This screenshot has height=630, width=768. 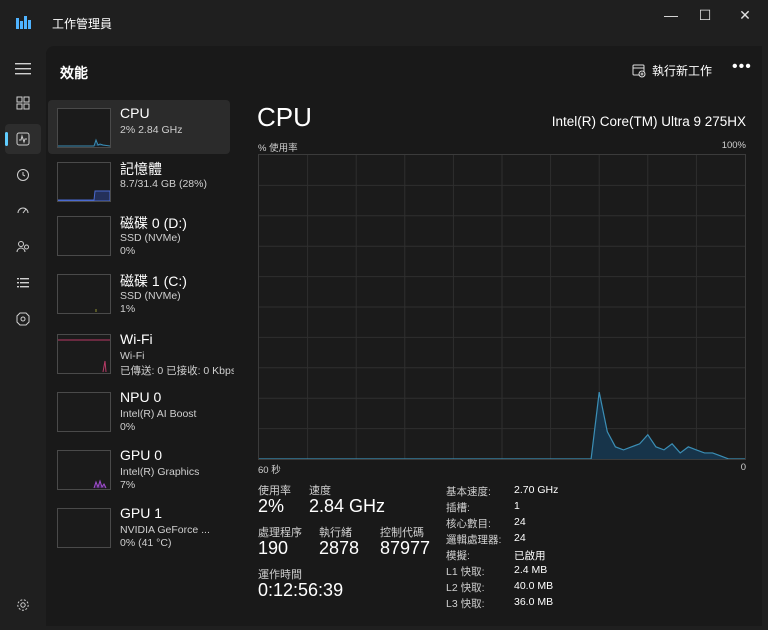 What do you see at coordinates (163, 184) in the screenshot?
I see `perf-item-subtitle: 8.7/31.4 GB (28%)` at bounding box center [163, 184].